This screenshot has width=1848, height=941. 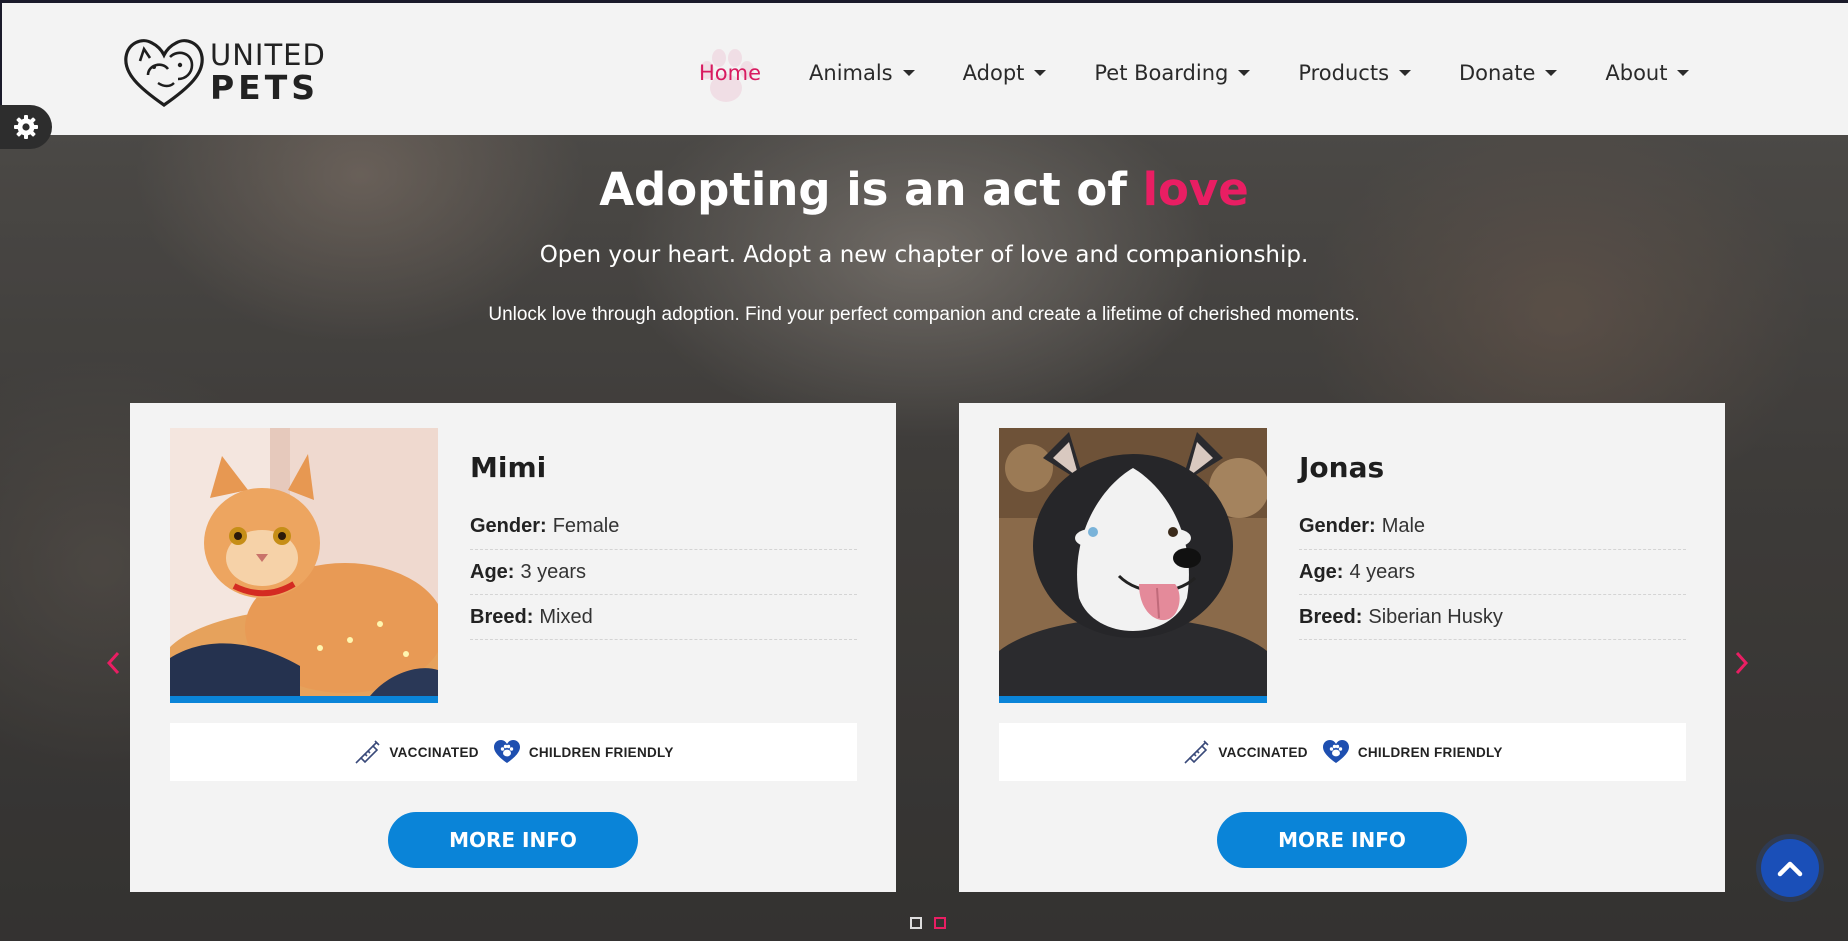 What do you see at coordinates (1492, 526) in the screenshot?
I see `pet-gender-row: Gender: Male` at bounding box center [1492, 526].